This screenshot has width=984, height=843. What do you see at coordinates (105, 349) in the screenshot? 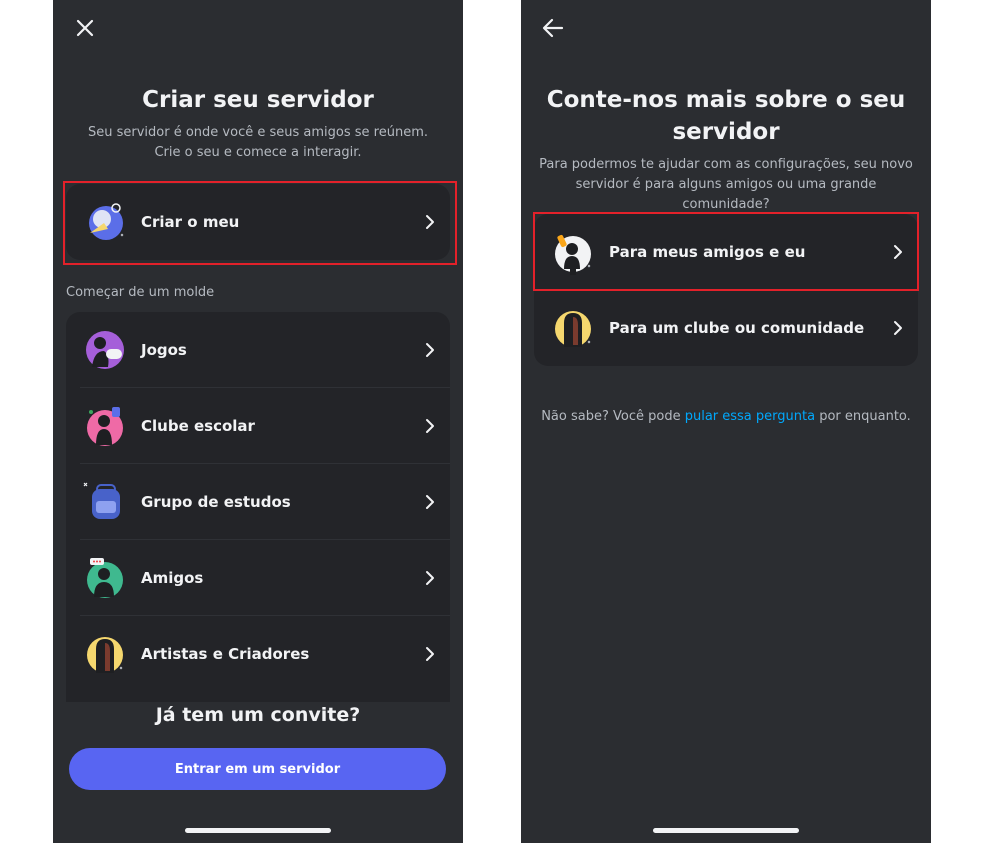
I see `gaming-icon` at bounding box center [105, 349].